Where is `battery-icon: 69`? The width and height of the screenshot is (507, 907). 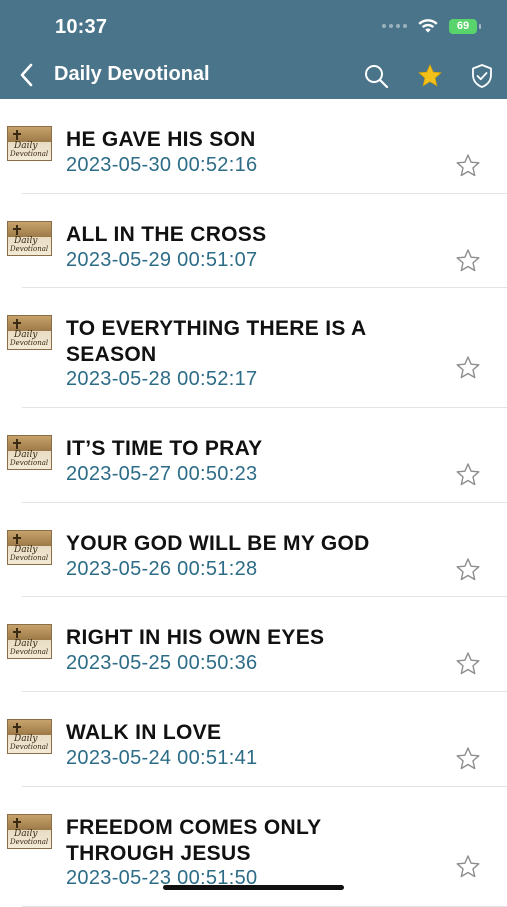
battery-icon: 69 is located at coordinates (465, 26).